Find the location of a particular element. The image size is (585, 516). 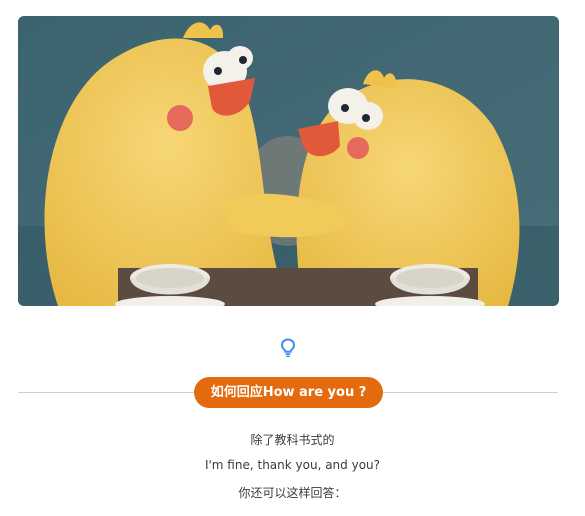

body-line: I'm fine, thank you, and you? is located at coordinates (292, 465).